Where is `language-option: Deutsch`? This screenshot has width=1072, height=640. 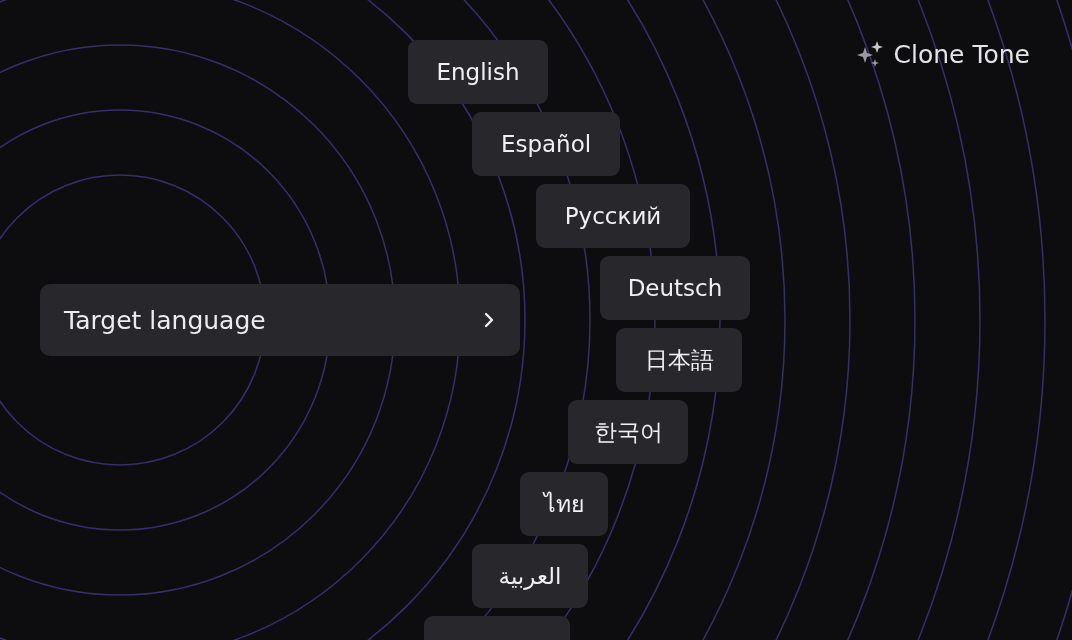
language-option: Deutsch is located at coordinates (675, 288).